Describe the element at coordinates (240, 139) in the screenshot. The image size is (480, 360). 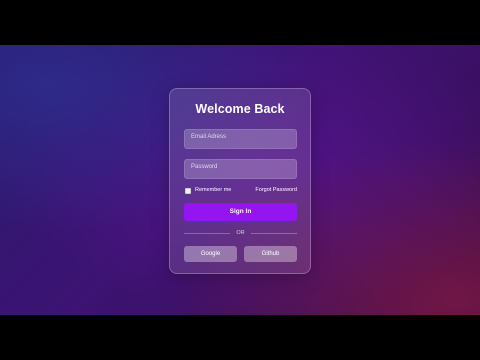
I see `email-field: Email Adress` at that location.